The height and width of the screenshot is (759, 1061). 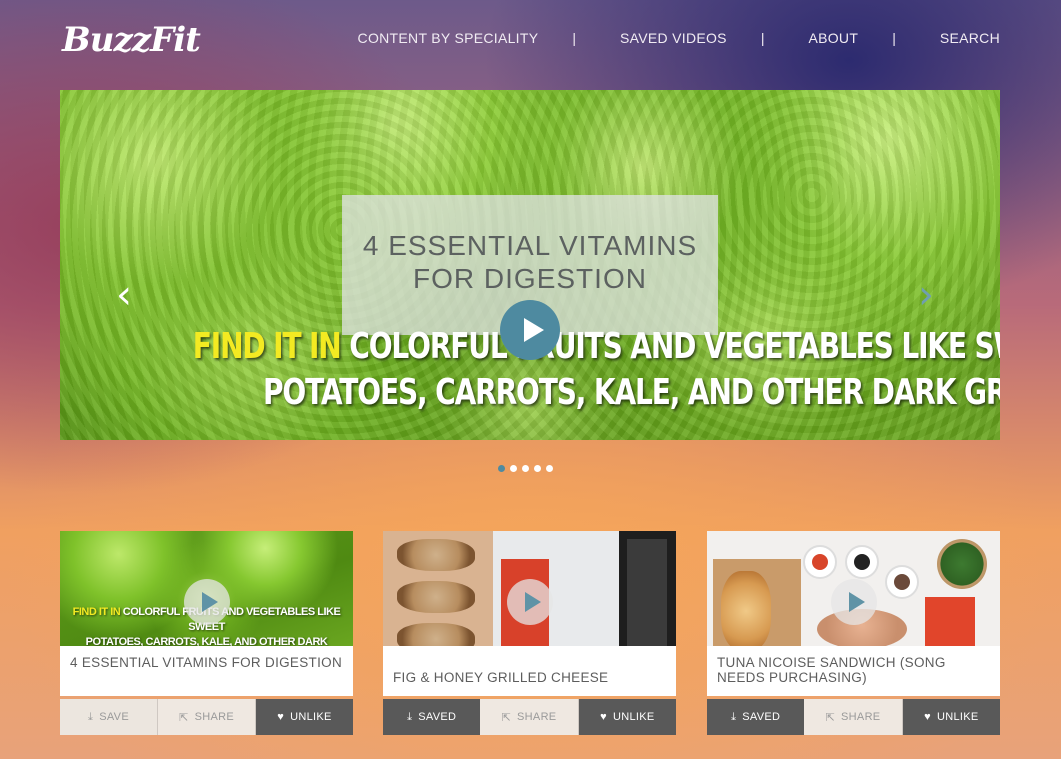 I want to click on baguette-image, so click(x=746, y=608).